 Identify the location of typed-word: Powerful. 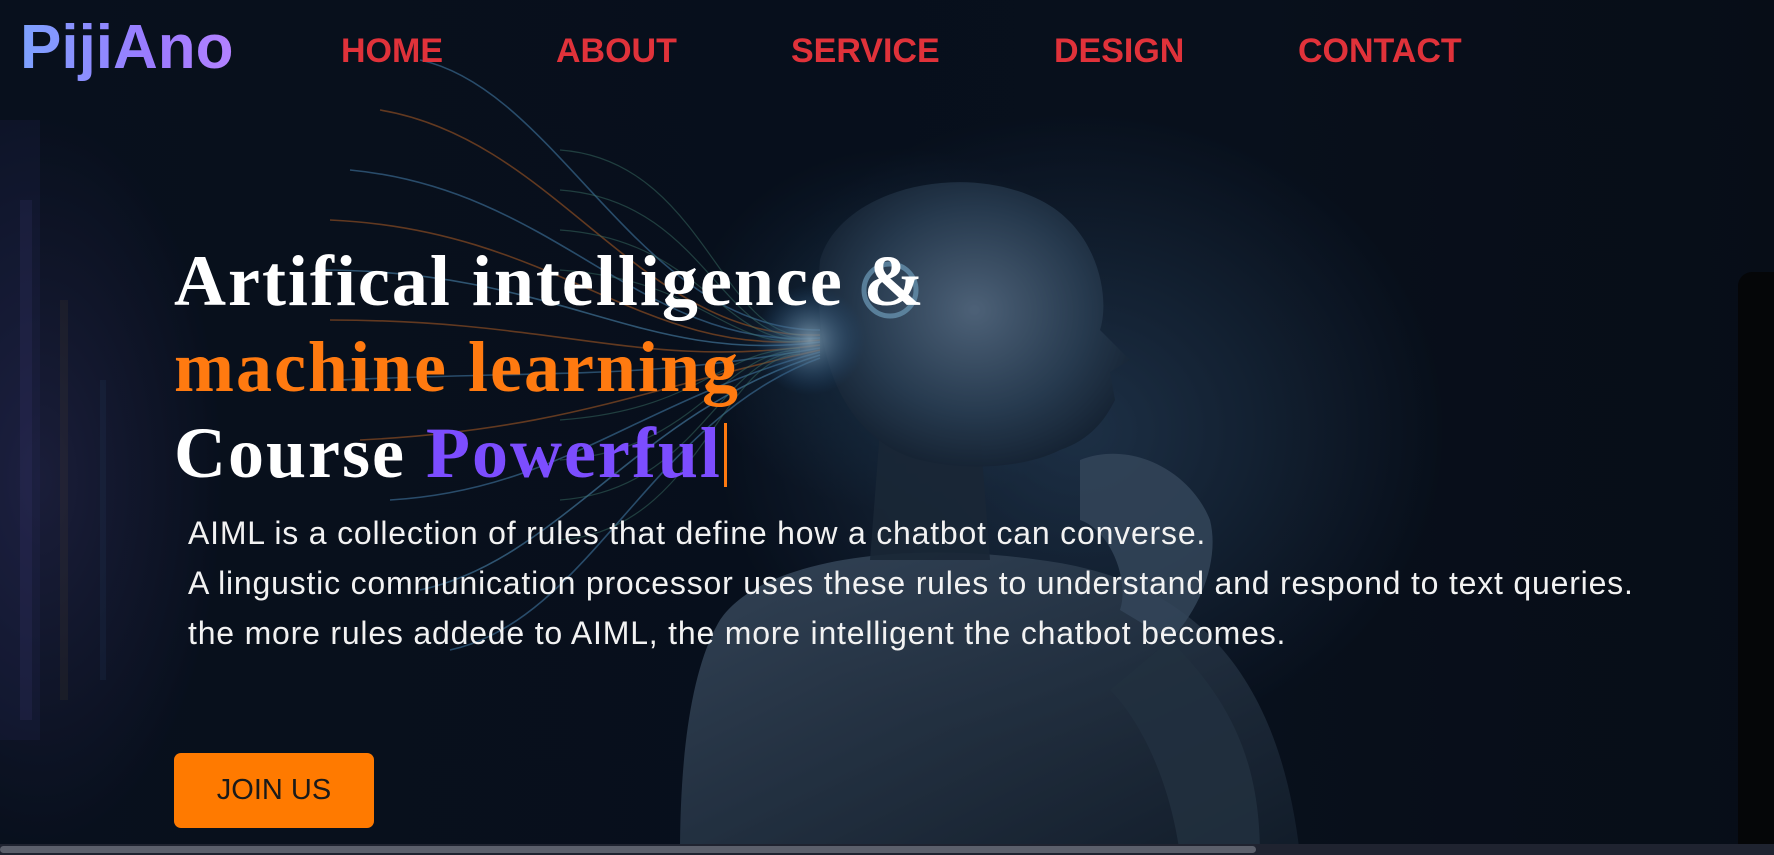
(573, 453).